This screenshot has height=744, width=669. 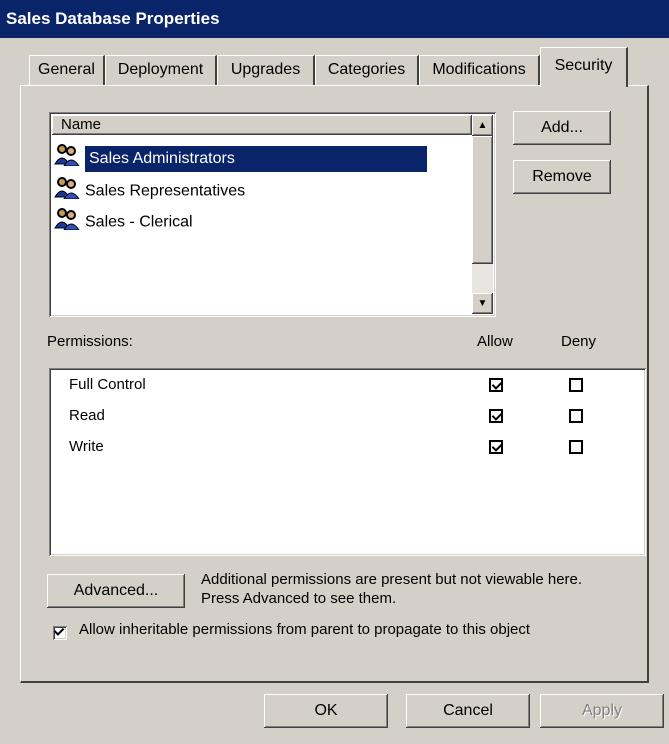 I want to click on cancel-button-label: Cancel, so click(x=468, y=710).